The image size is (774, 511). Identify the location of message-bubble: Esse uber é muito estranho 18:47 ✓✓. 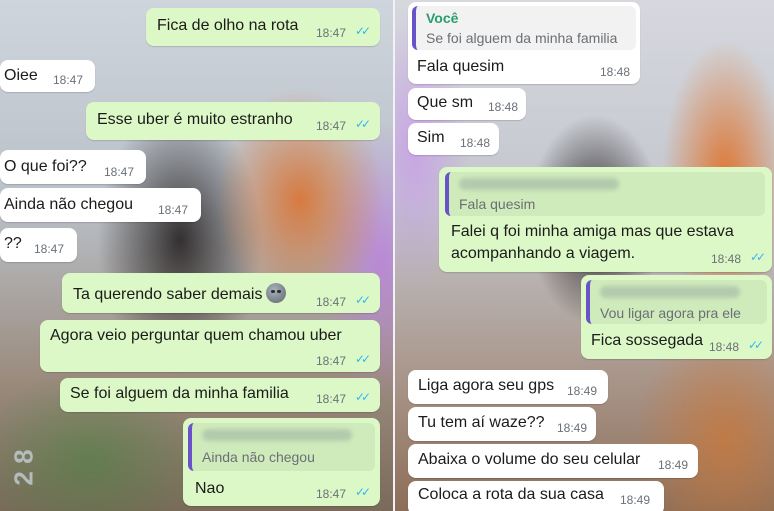
(233, 121).